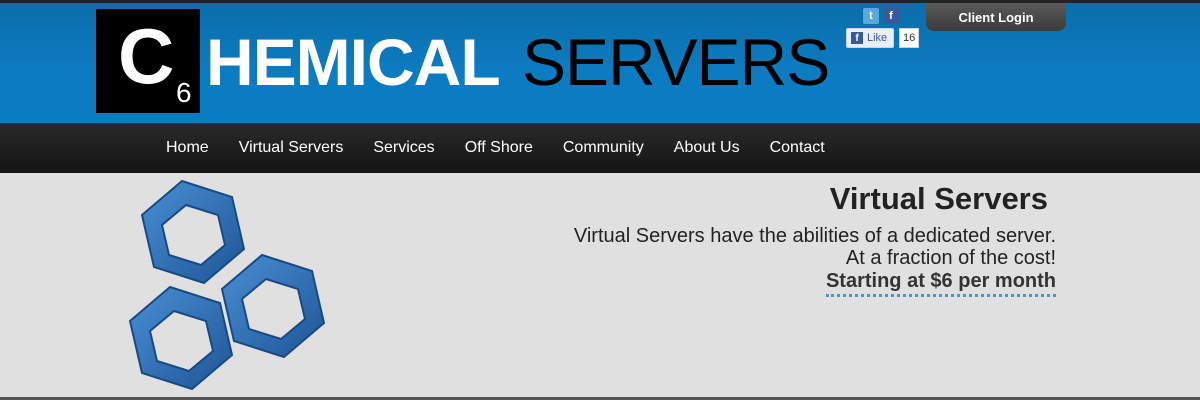  What do you see at coordinates (184, 92) in the screenshot?
I see `logo-subscript: 6` at bounding box center [184, 92].